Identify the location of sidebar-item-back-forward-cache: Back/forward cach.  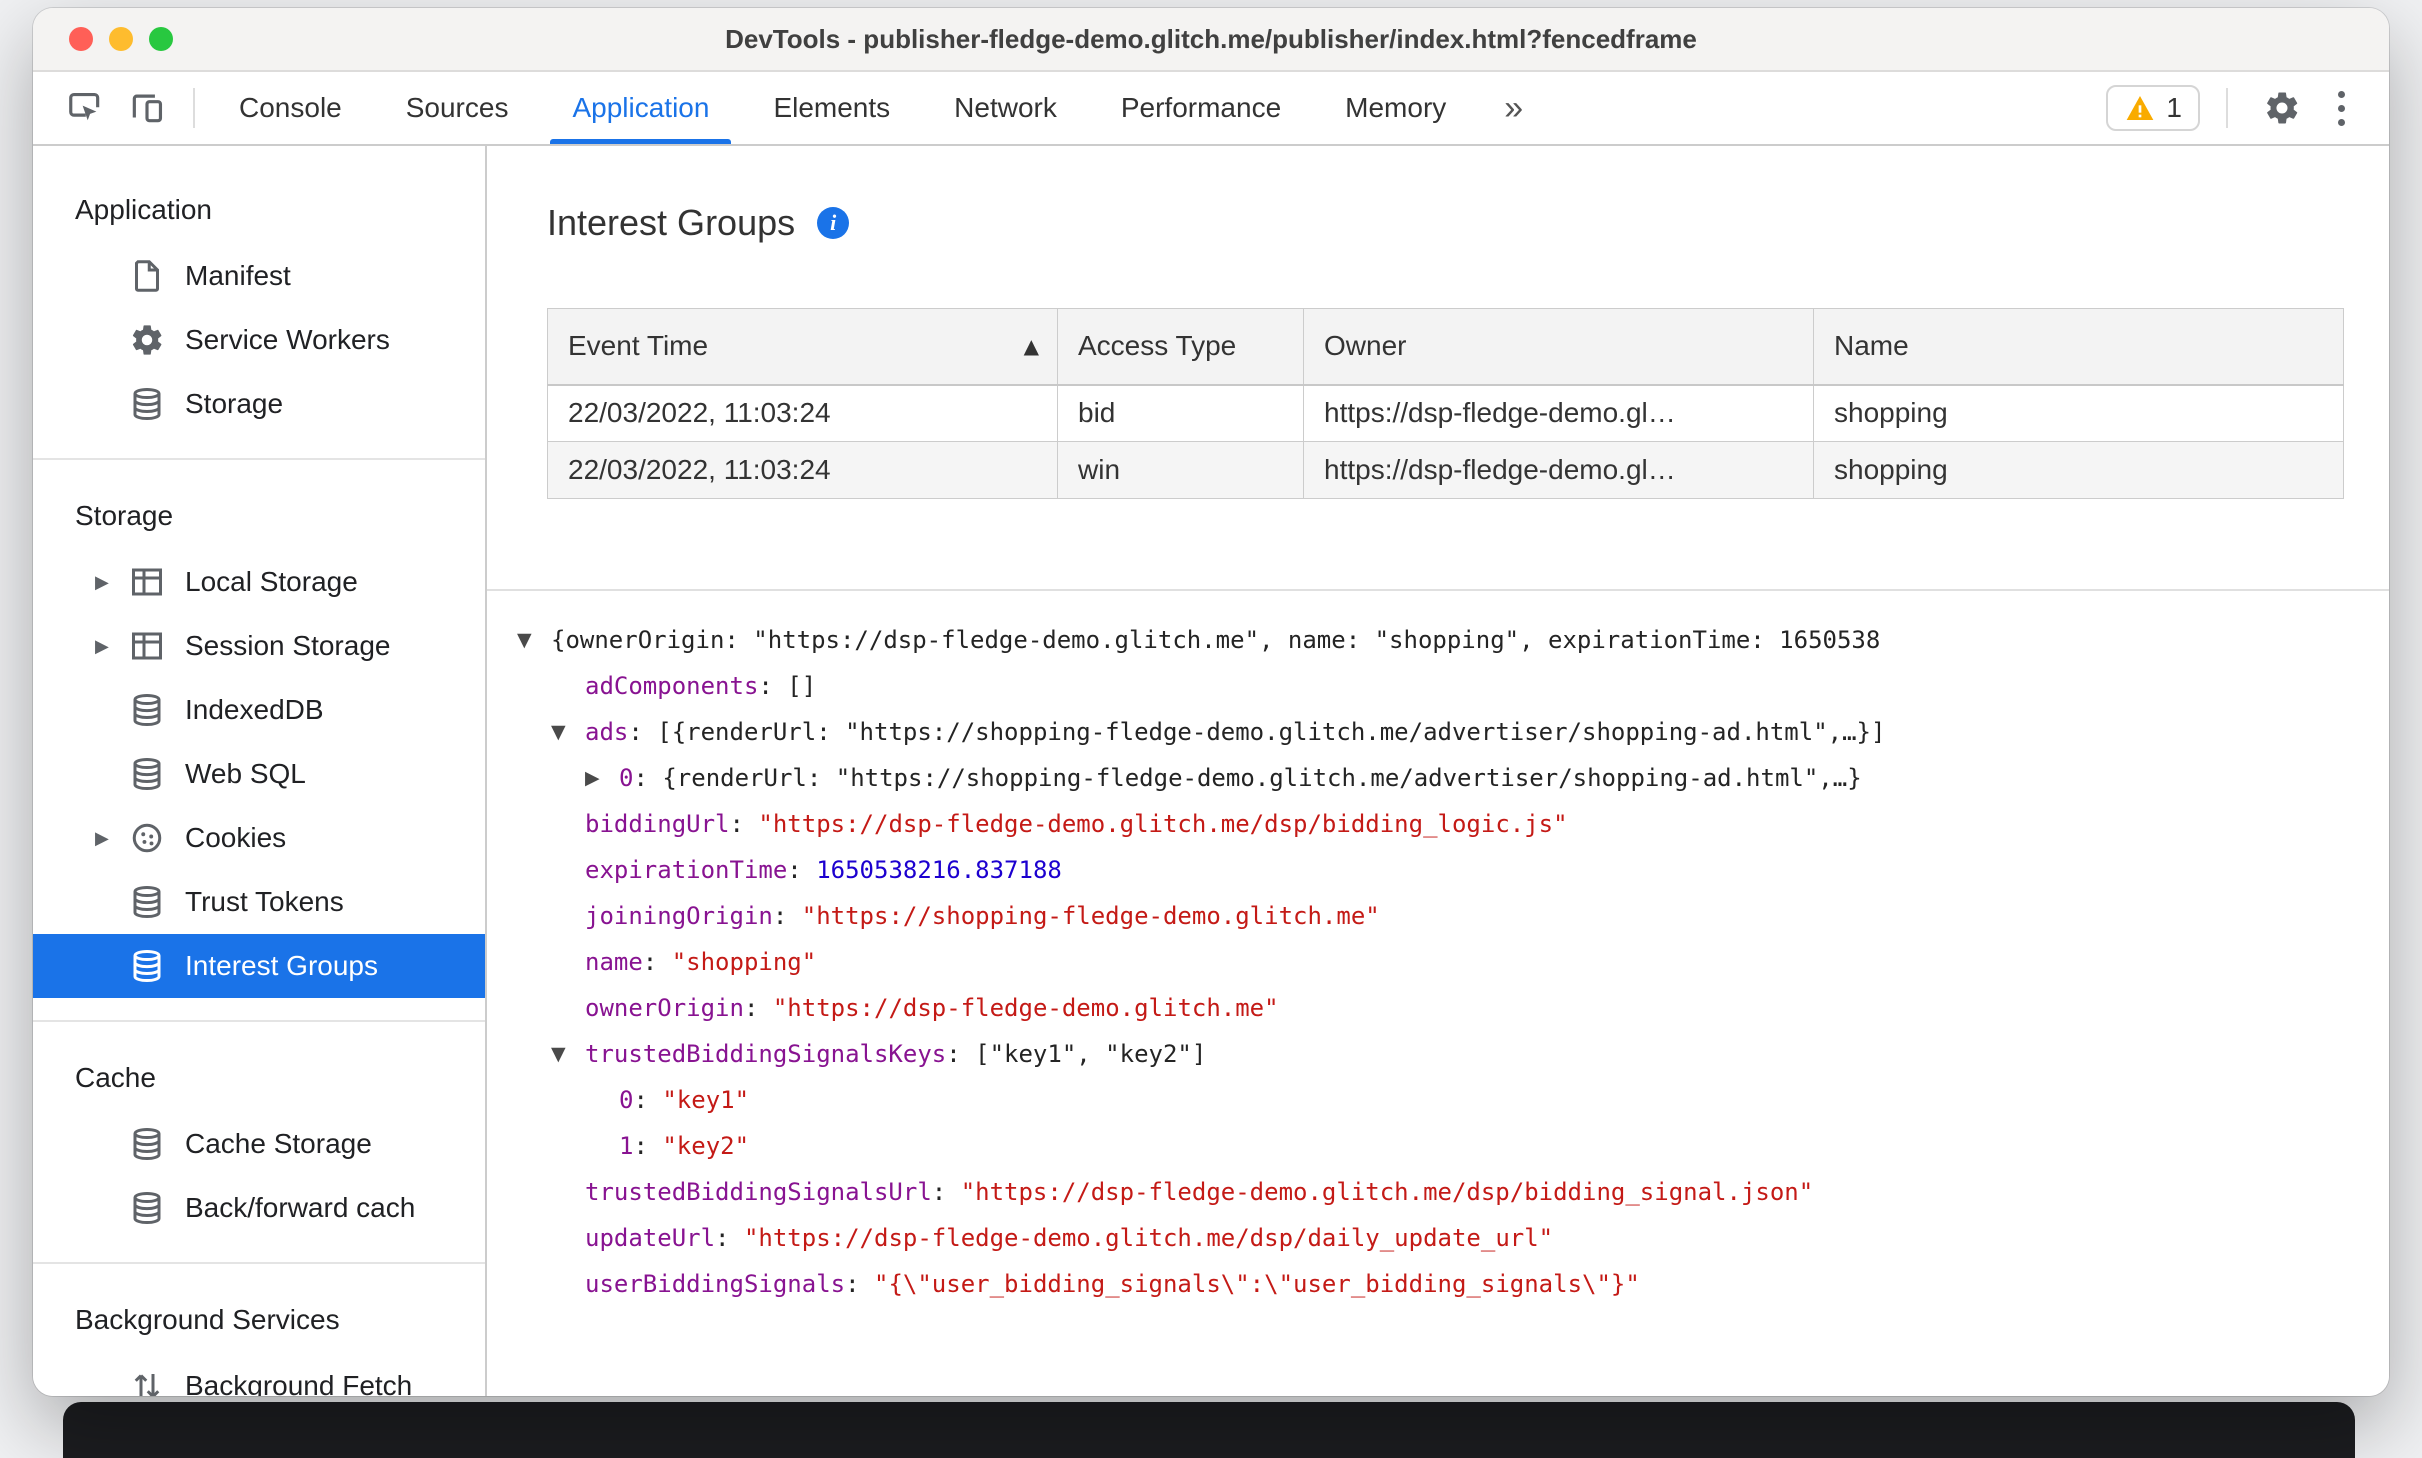
(259, 1208).